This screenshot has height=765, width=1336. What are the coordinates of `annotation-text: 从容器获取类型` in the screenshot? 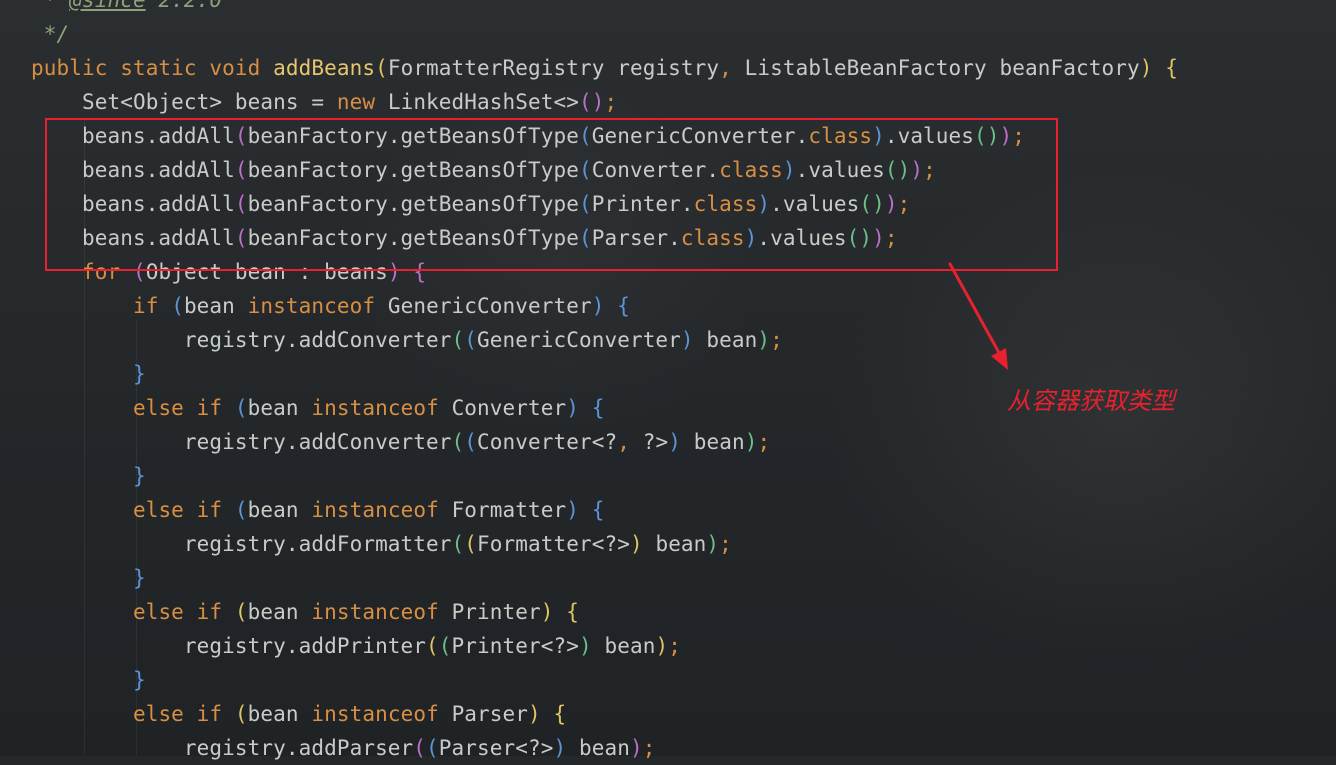 It's located at (1091, 401).